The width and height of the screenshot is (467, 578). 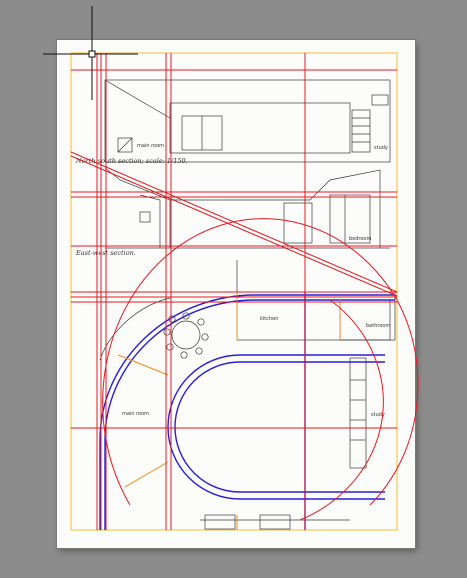 I want to click on label-study-upper: study, so click(x=381, y=148).